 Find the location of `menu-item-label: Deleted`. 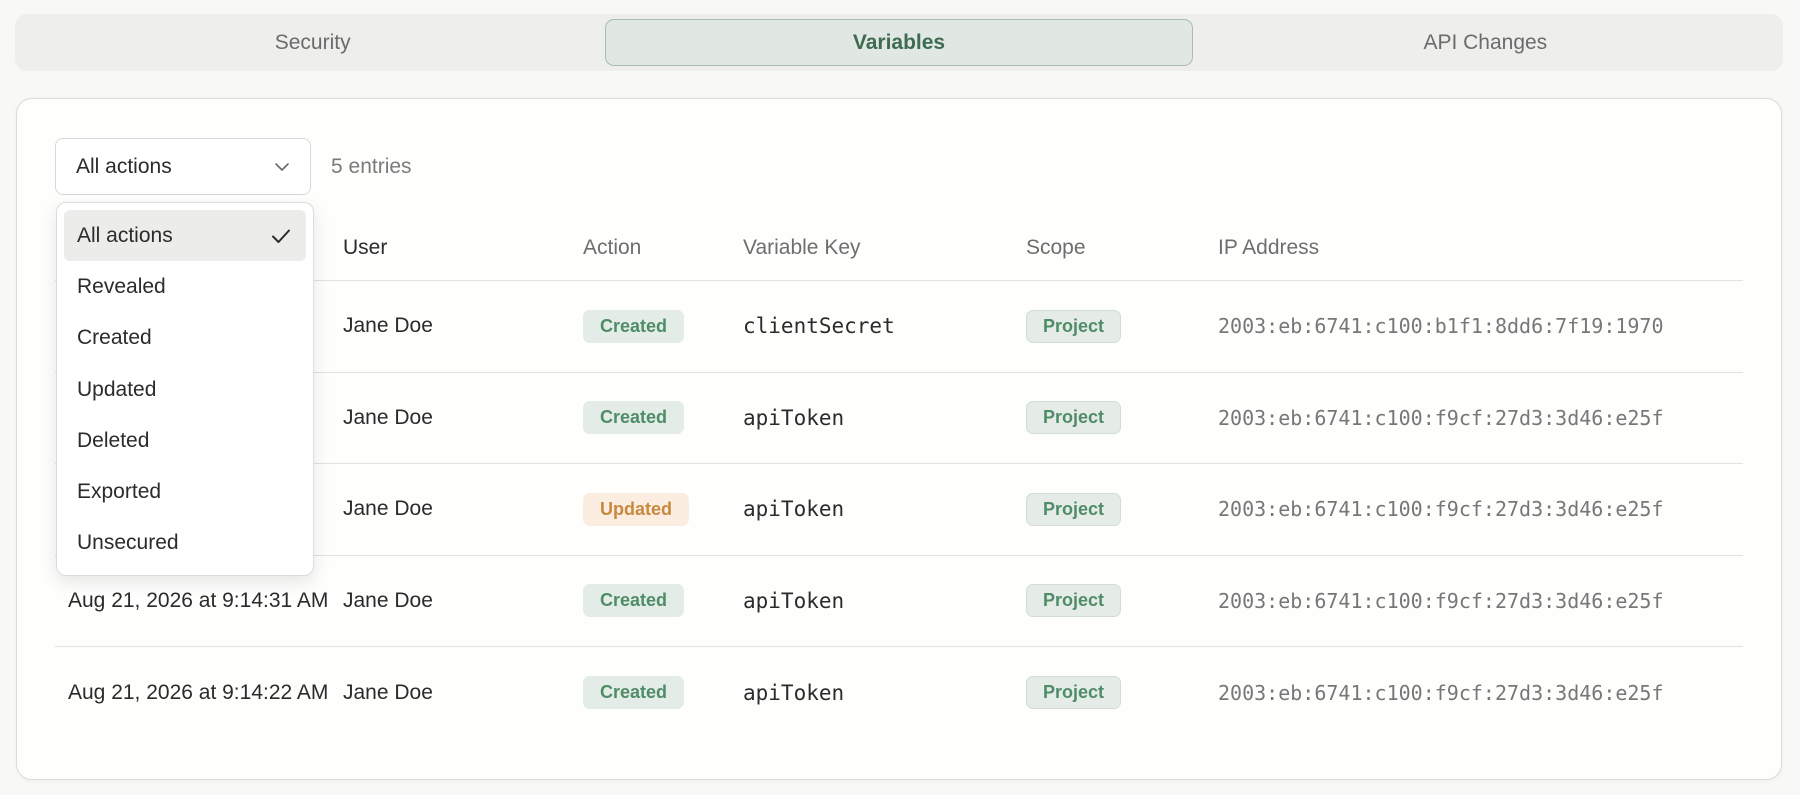

menu-item-label: Deleted is located at coordinates (113, 440).